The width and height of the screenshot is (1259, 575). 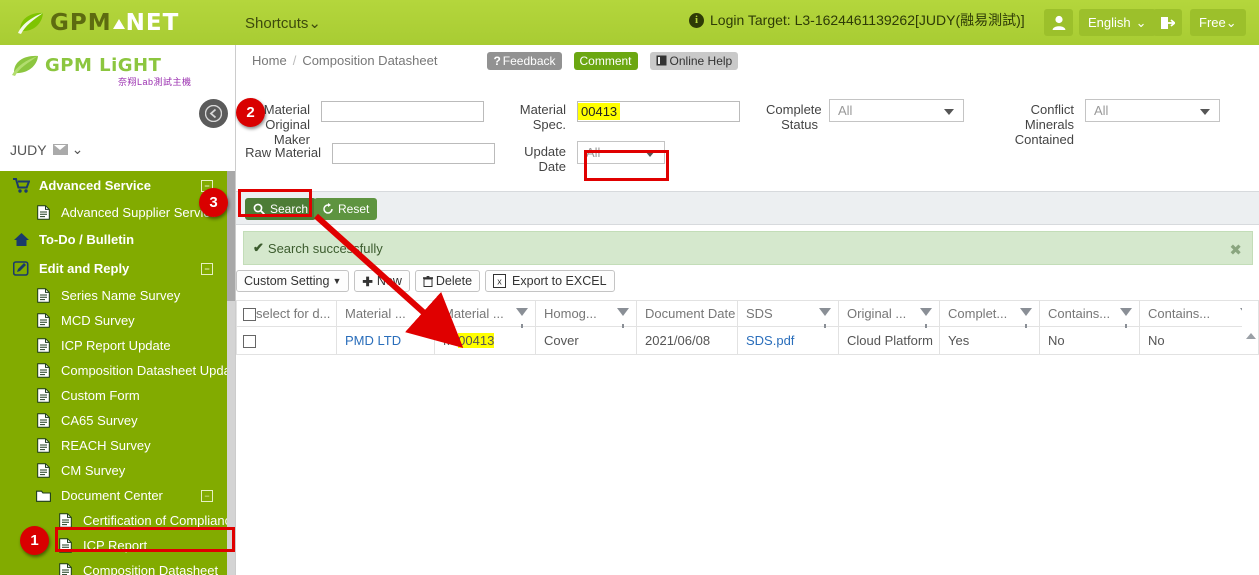 What do you see at coordinates (117, 370) in the screenshot?
I see `sidebar-item-composition-datasheet-updat: Composition Datasheet Updat` at bounding box center [117, 370].